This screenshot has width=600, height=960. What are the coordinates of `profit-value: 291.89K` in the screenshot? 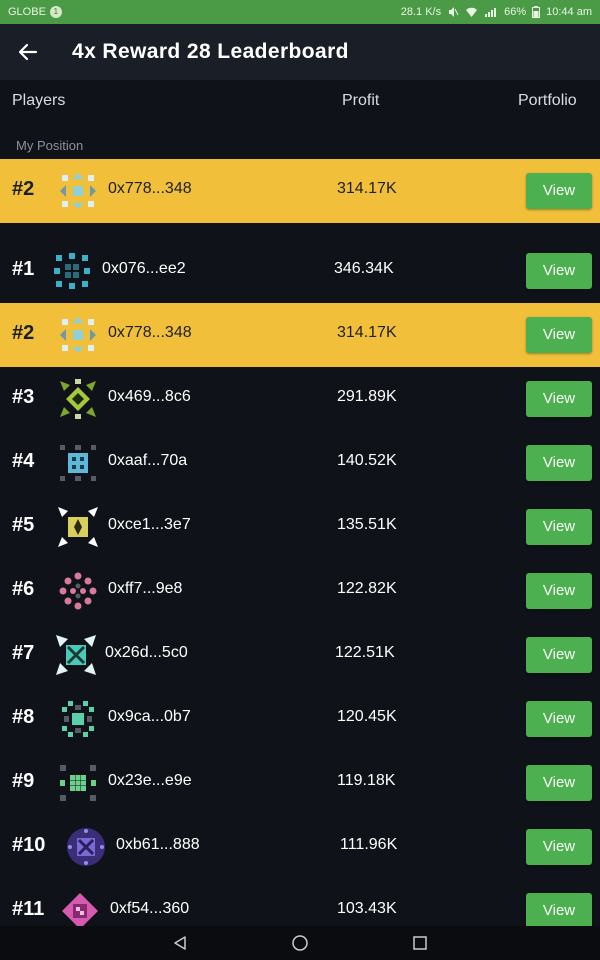 It's located at (367, 396).